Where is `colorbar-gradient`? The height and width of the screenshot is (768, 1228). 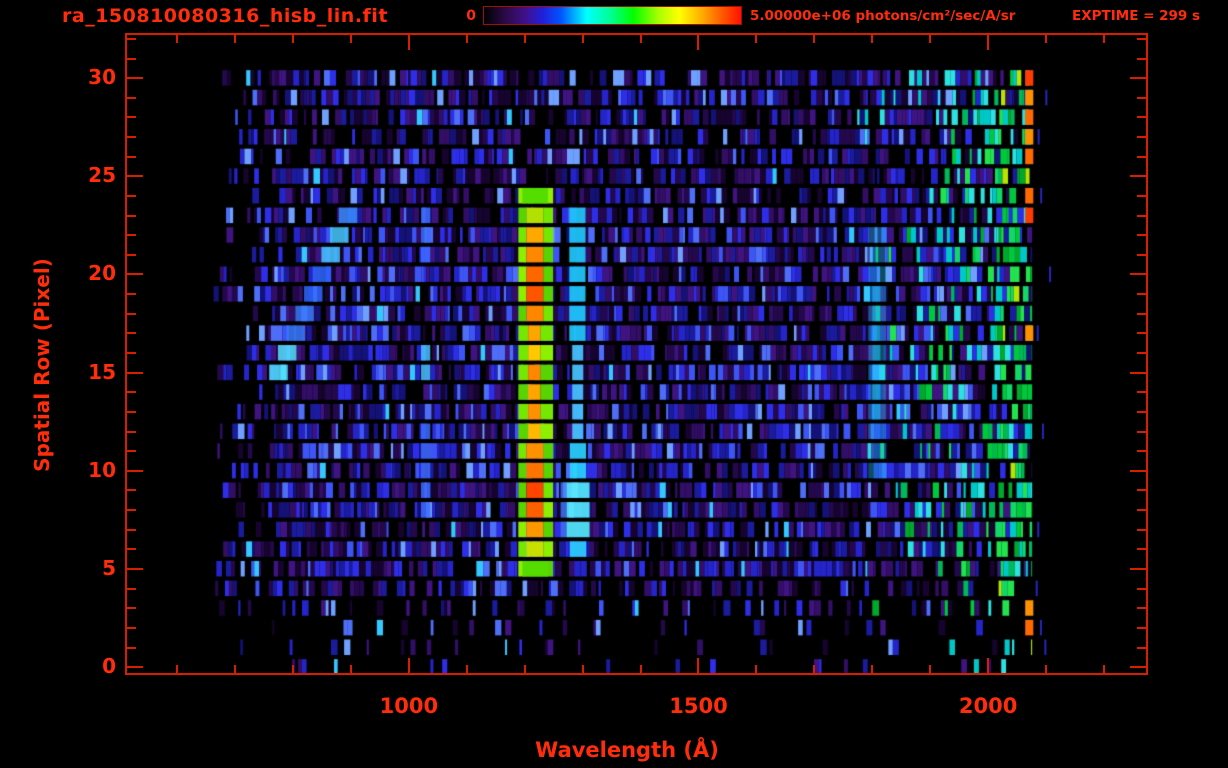
colorbar-gradient is located at coordinates (612, 15).